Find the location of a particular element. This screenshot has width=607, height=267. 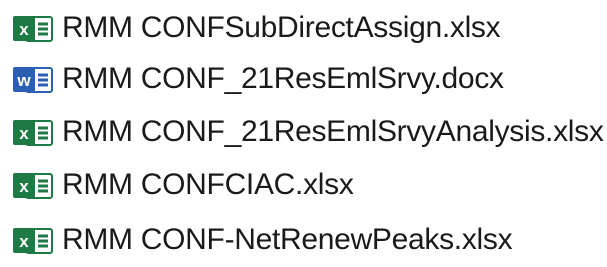

file-name: RMM CONF_21ResEmlSrvy.docx is located at coordinates (283, 78).